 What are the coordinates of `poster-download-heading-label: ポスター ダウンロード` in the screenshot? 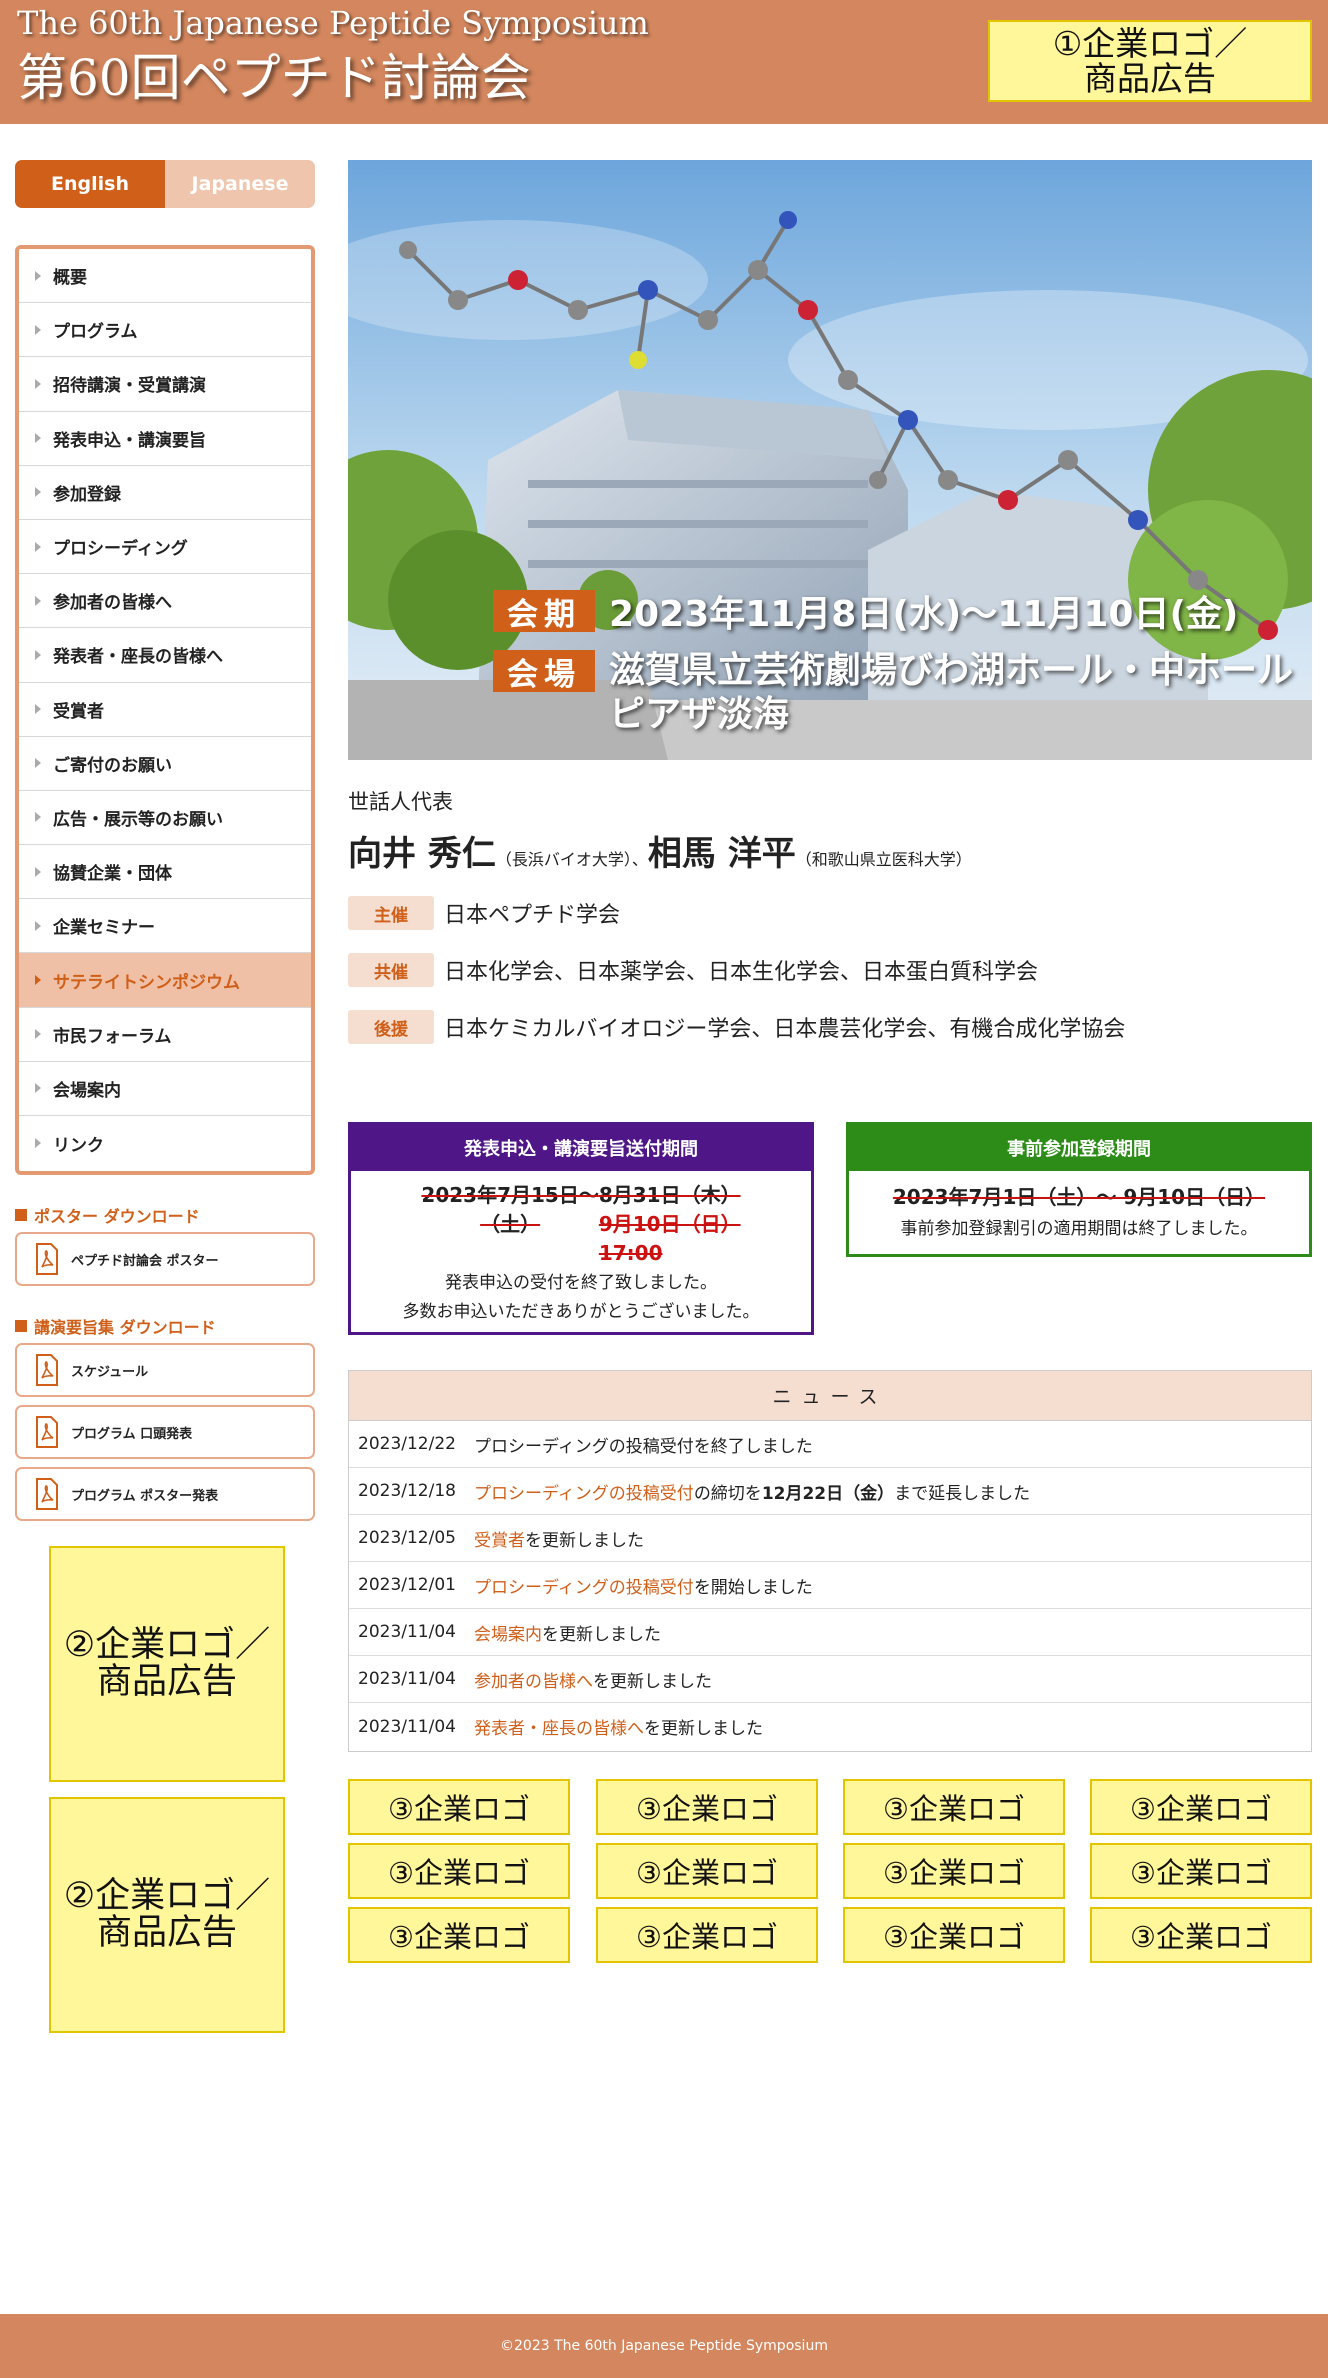 It's located at (117, 1216).